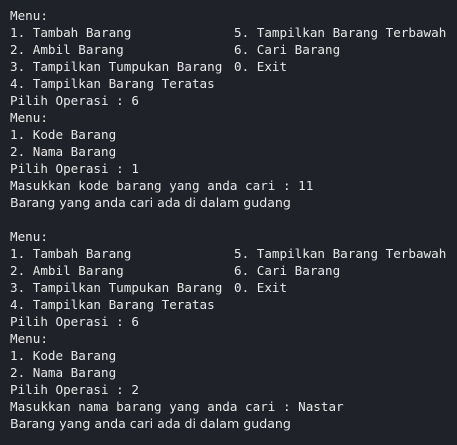  What do you see at coordinates (74, 168) in the screenshot?
I see `operation-prompt: Pilih Operasi : 1` at bounding box center [74, 168].